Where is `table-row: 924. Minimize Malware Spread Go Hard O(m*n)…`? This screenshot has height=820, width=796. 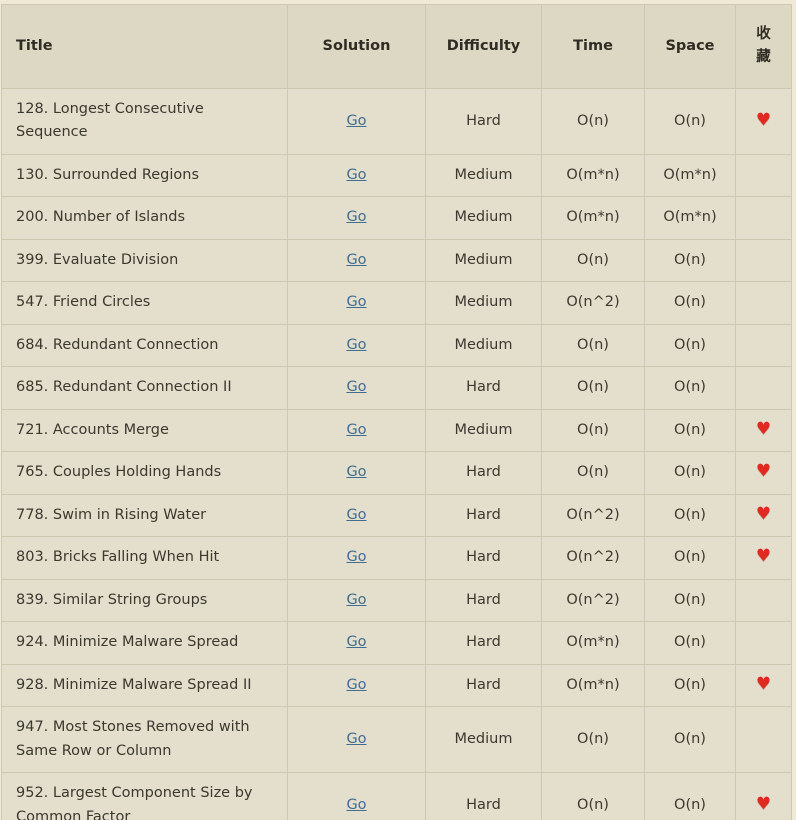 table-row: 924. Minimize Malware Spread Go Hard O(m*n)… is located at coordinates (396, 643).